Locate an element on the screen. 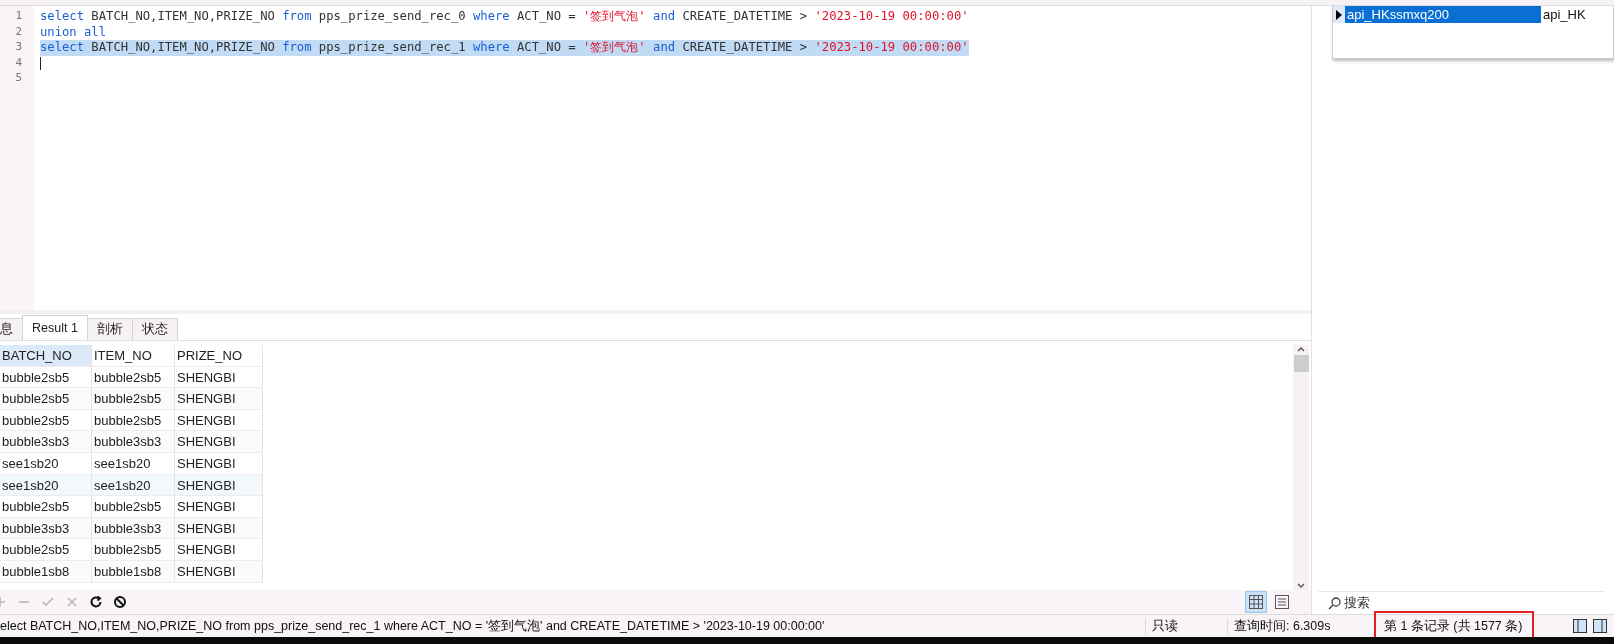 The width and height of the screenshot is (1614, 644). code-line: select BATCH_NO,ITEM_NO,PRIZE_NO from pps_prize_send_rec_0 where ACT_NO = '签到气泡' and CREATE_DATETIME > '2023-10-19 00:00:00' is located at coordinates (504, 17).